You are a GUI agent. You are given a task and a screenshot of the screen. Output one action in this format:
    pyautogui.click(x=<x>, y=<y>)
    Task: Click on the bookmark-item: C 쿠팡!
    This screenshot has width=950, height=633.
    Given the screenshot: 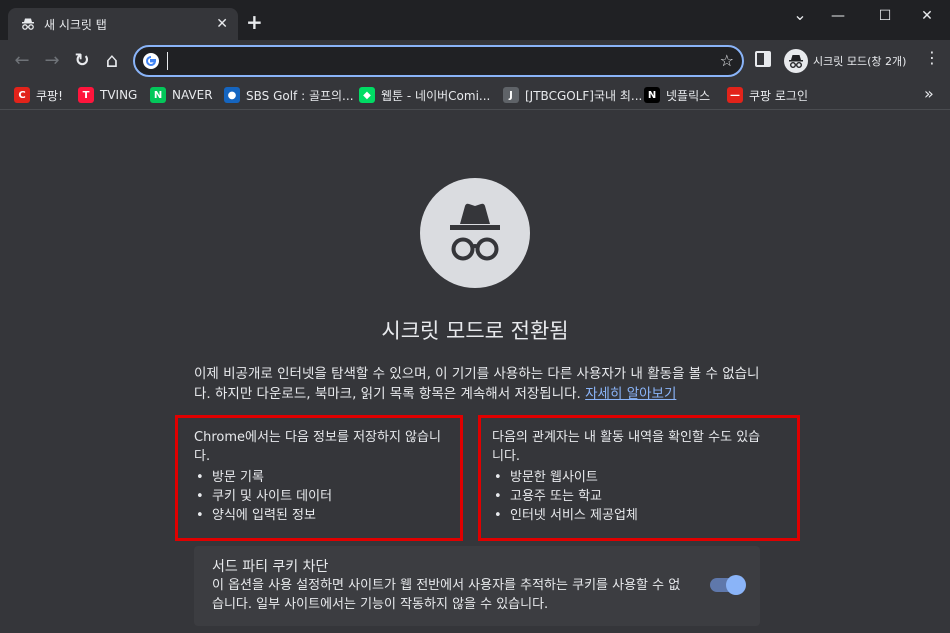 What is the action you would take?
    pyautogui.click(x=38, y=95)
    